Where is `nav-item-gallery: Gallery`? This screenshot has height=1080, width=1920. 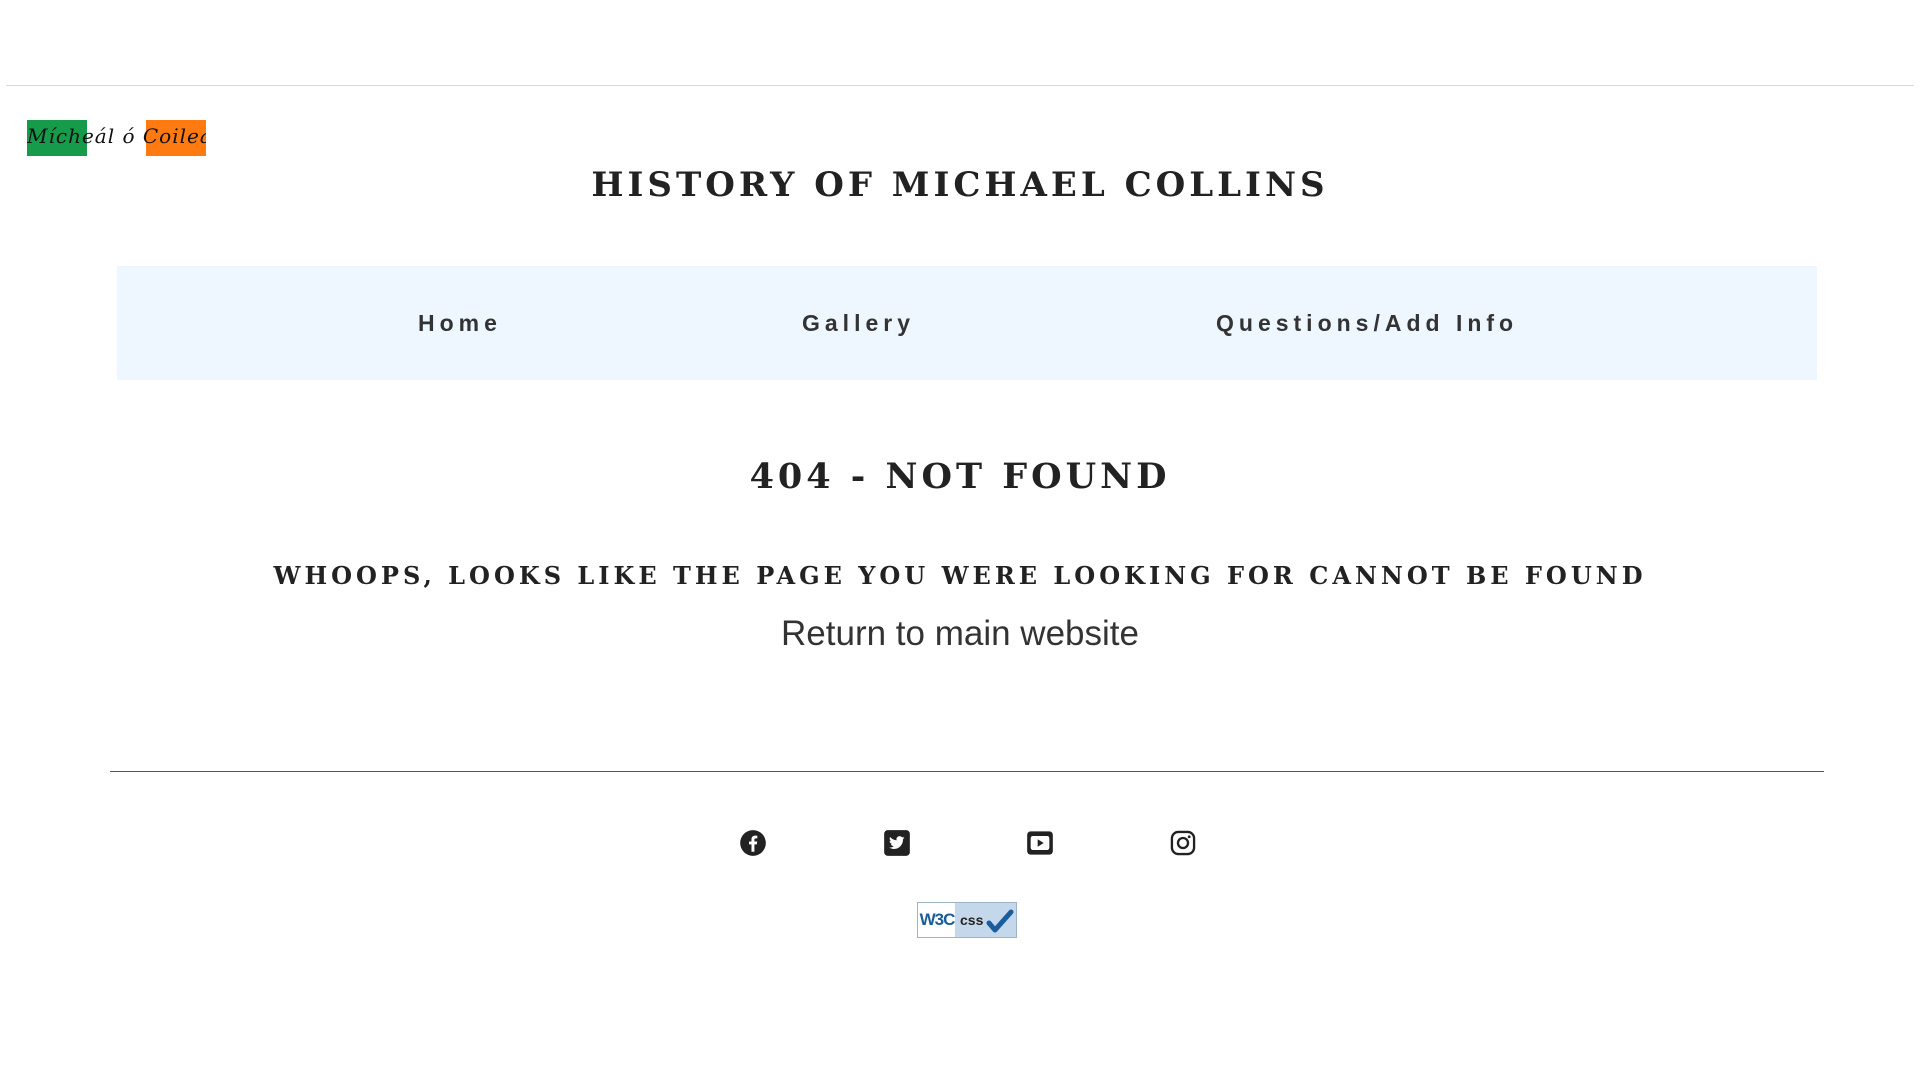 nav-item-gallery: Gallery is located at coordinates (858, 323).